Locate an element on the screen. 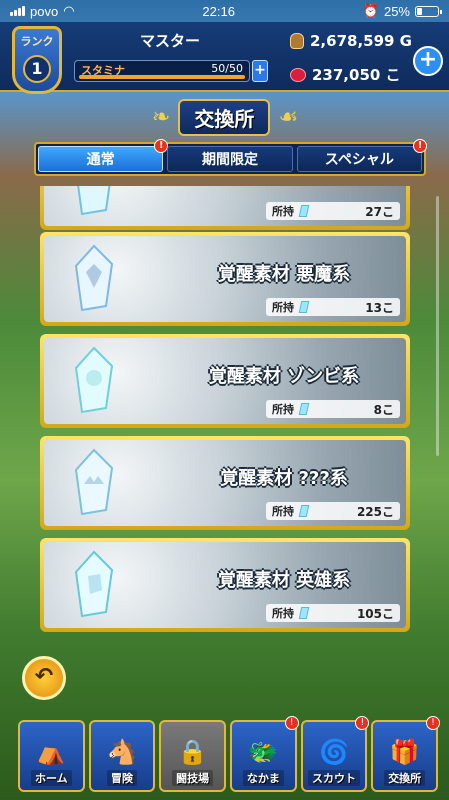 The image size is (449, 800). nav-scout: 🌀 スカウト ! is located at coordinates (335, 754).